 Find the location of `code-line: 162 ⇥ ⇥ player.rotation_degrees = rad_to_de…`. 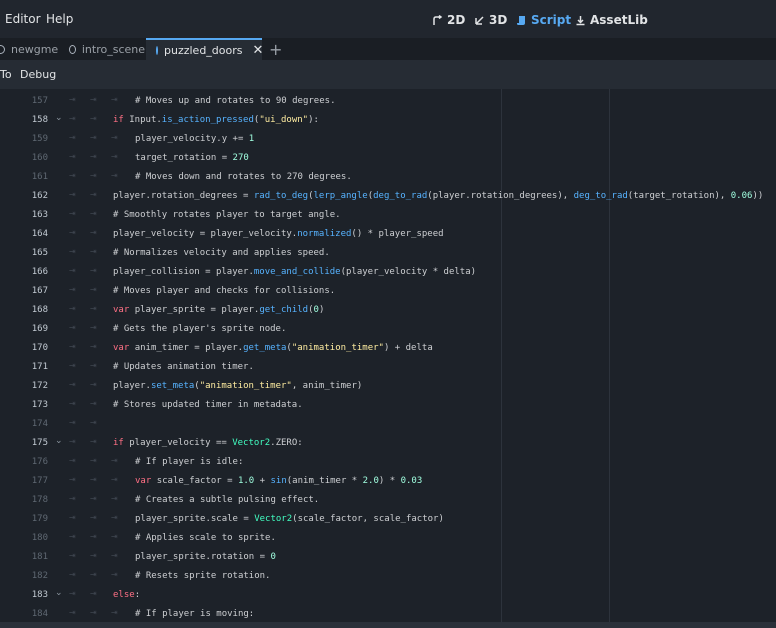

code-line: 162 ⇥ ⇥ player.rotation_degrees = rad_to_de… is located at coordinates (388, 196).